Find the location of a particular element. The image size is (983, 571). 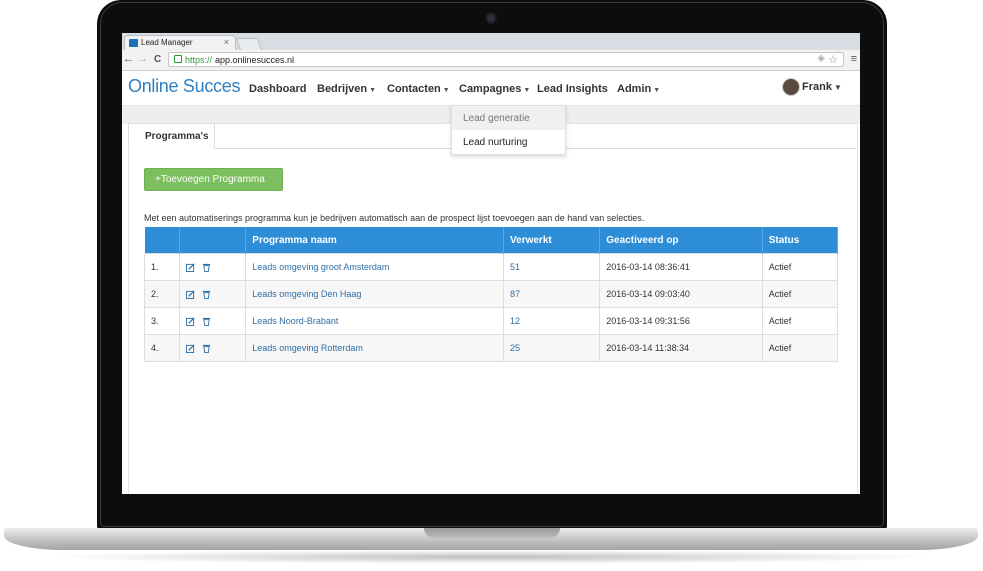

logo: Online Succes is located at coordinates (184, 86).